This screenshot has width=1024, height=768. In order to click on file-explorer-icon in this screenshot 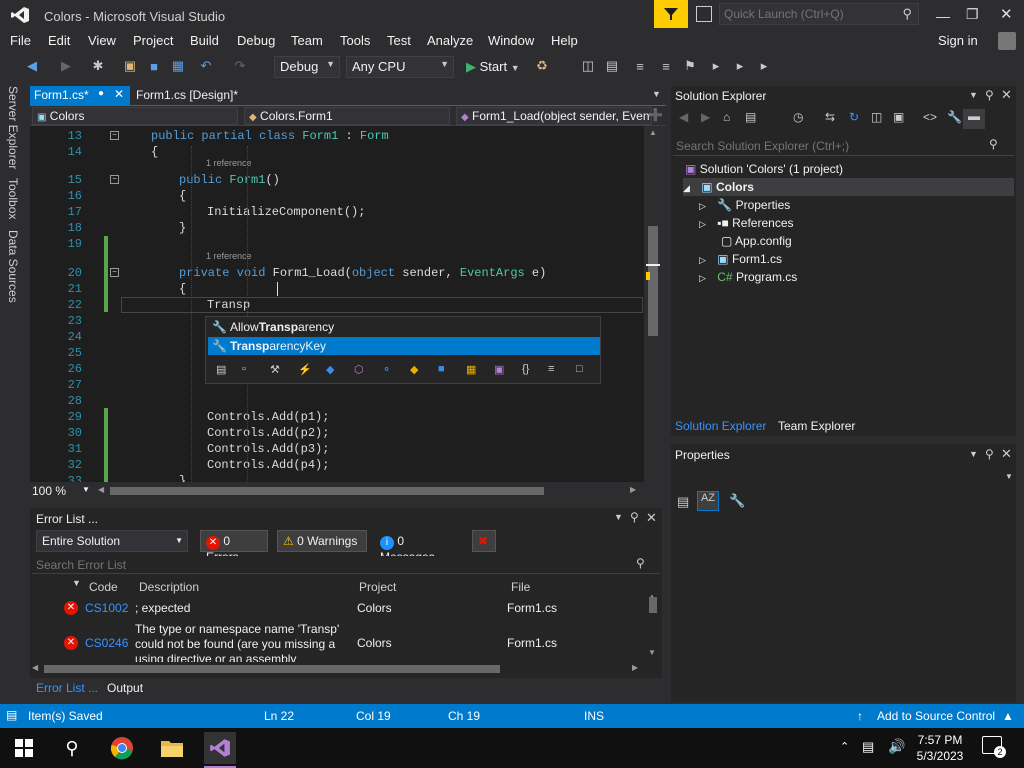, I will do `click(172, 748)`.